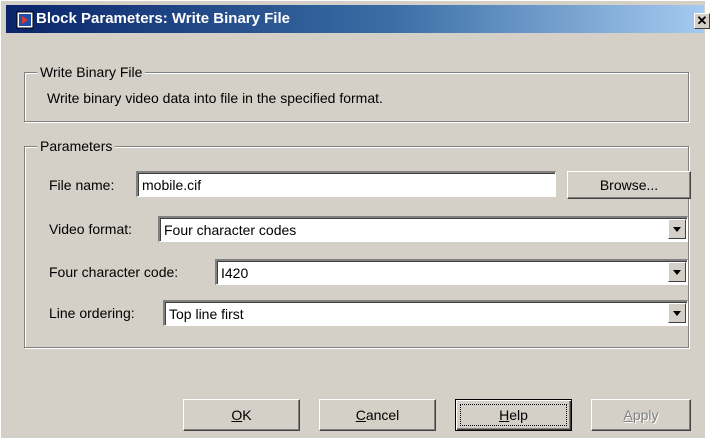 Image resolution: width=718 pixels, height=438 pixels. I want to click on focus-indicator, so click(513, 415).